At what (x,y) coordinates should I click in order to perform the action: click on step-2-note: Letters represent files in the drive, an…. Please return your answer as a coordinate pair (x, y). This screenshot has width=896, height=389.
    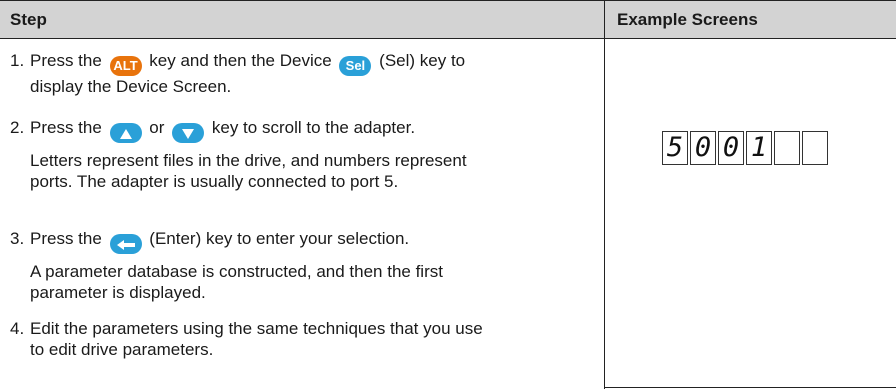
    Looking at the image, I should click on (248, 171).